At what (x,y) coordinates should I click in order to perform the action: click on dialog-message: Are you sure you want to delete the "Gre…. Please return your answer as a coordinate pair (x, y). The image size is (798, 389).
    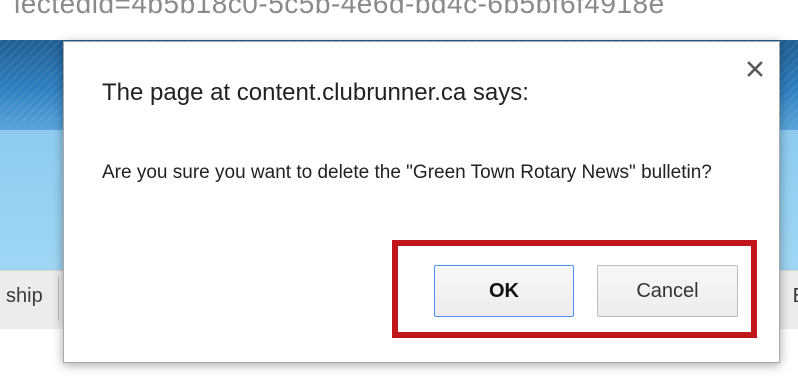
    Looking at the image, I should click on (407, 172).